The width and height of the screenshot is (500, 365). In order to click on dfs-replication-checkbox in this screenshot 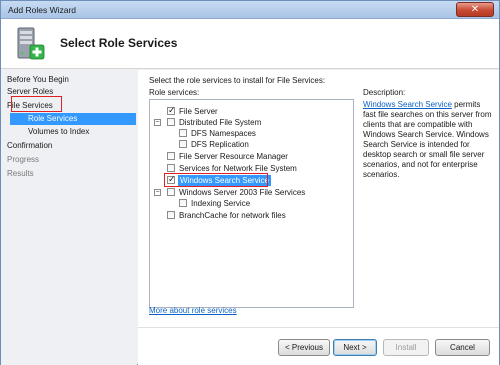, I will do `click(183, 144)`.